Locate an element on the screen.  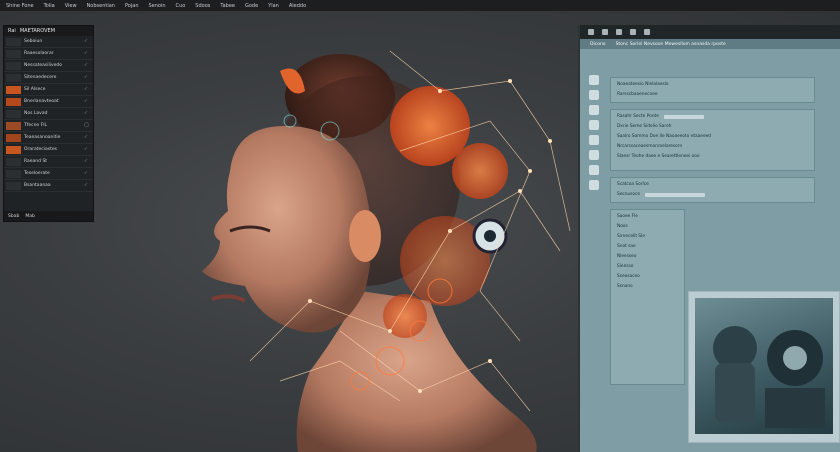
layers-panel-footer: Sbab Mab is located at coordinates (48, 216).